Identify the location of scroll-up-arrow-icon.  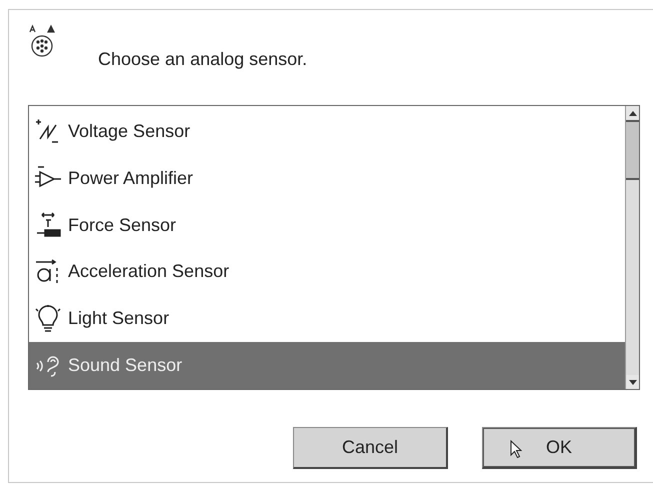
(632, 113).